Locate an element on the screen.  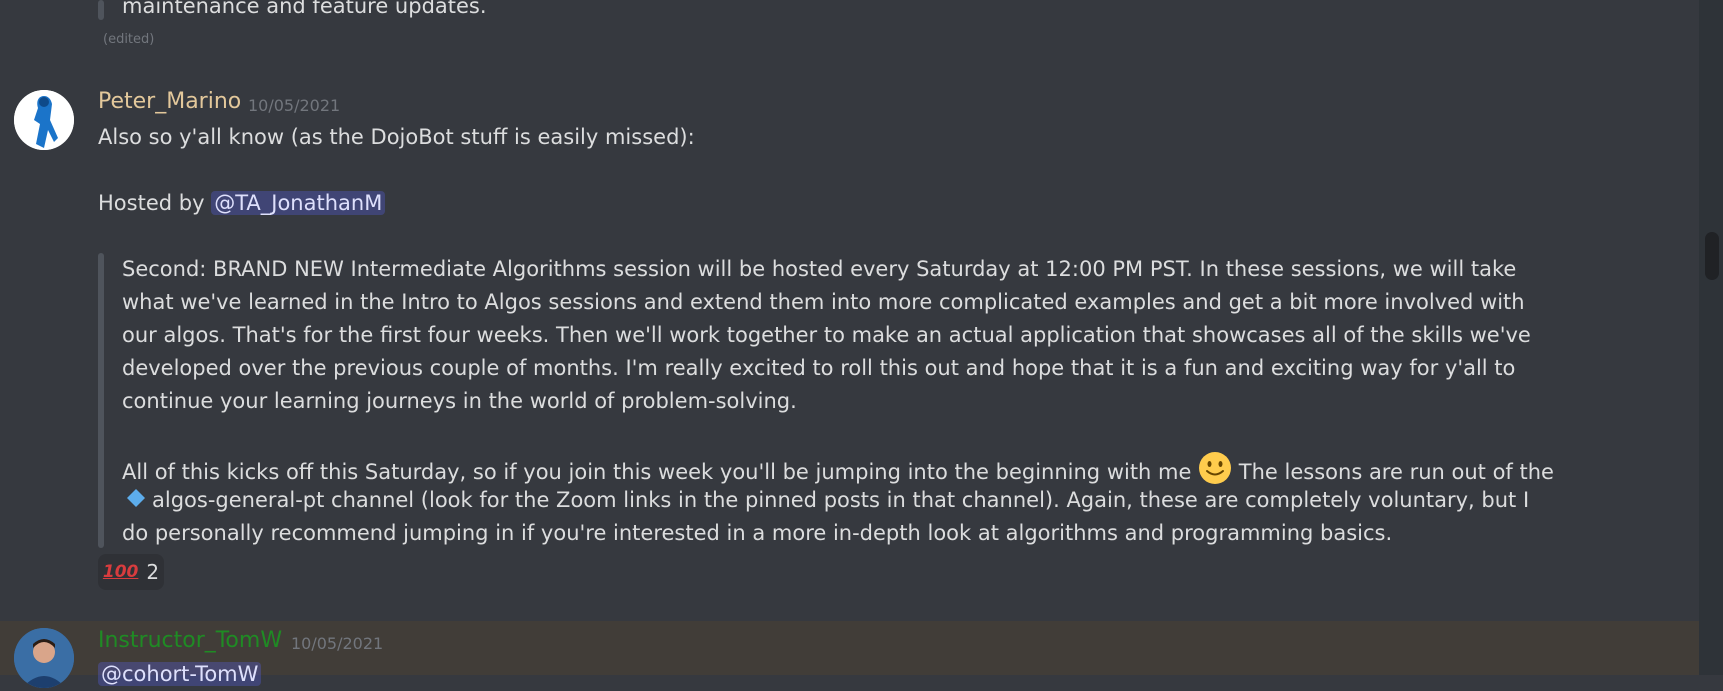
role-mention: @cohort-TomW is located at coordinates (180, 674).